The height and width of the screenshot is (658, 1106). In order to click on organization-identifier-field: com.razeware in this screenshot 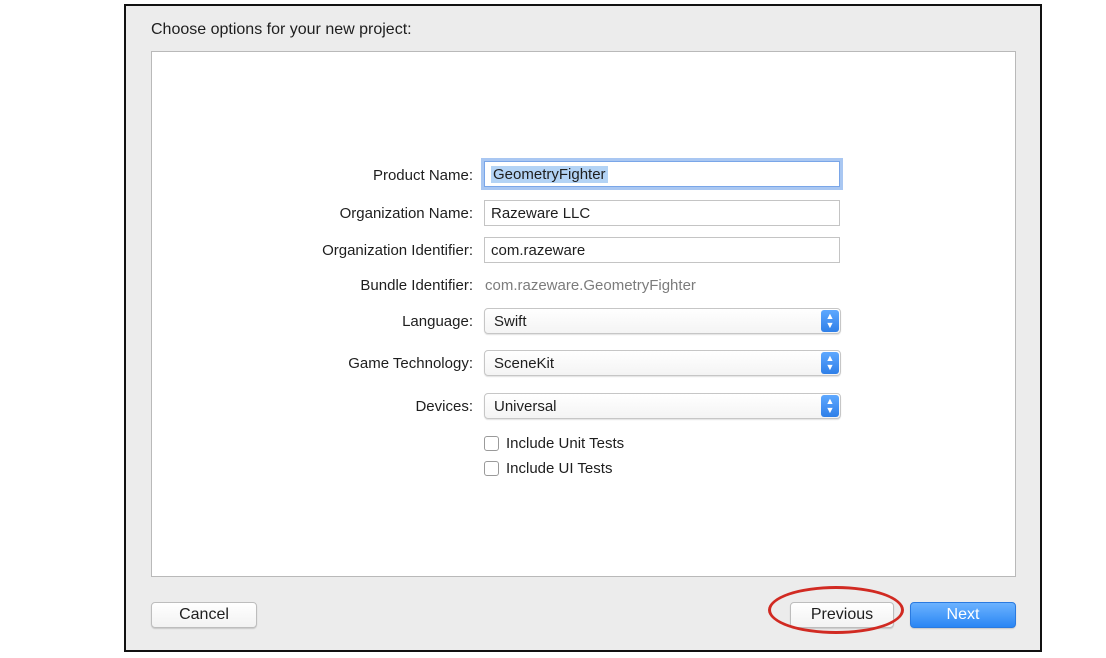, I will do `click(662, 250)`.